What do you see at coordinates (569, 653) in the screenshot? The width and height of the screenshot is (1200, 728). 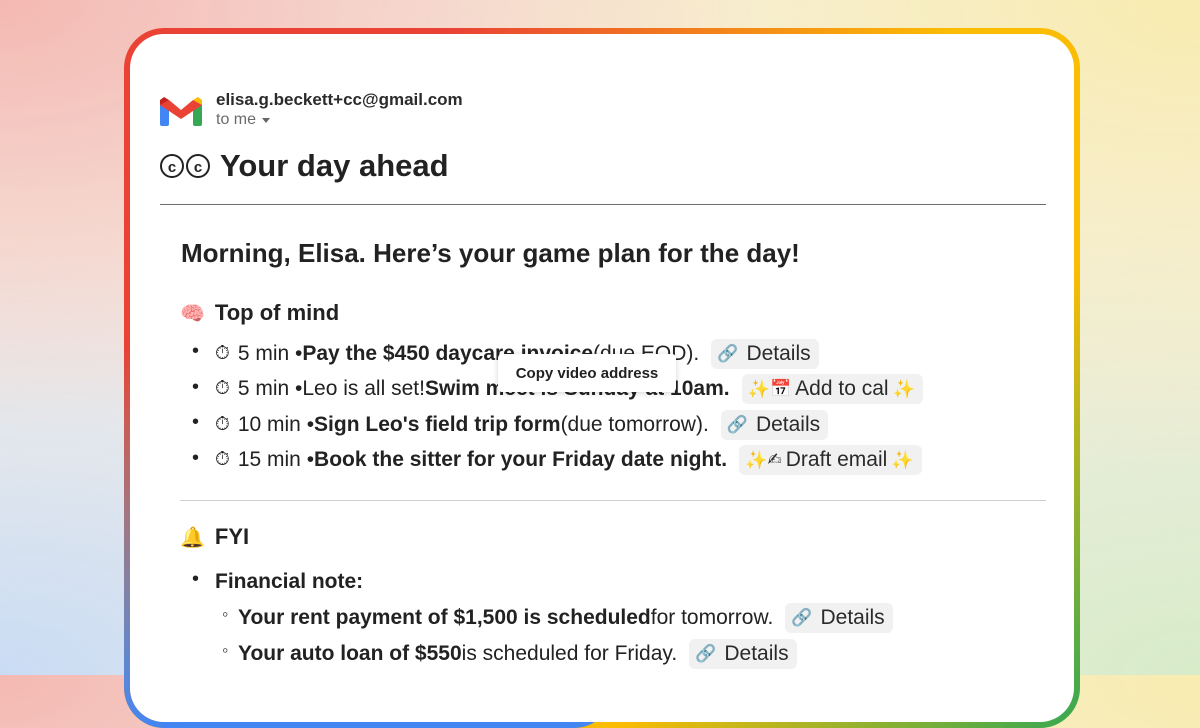 I see `item-note: is scheduled for Friday.` at bounding box center [569, 653].